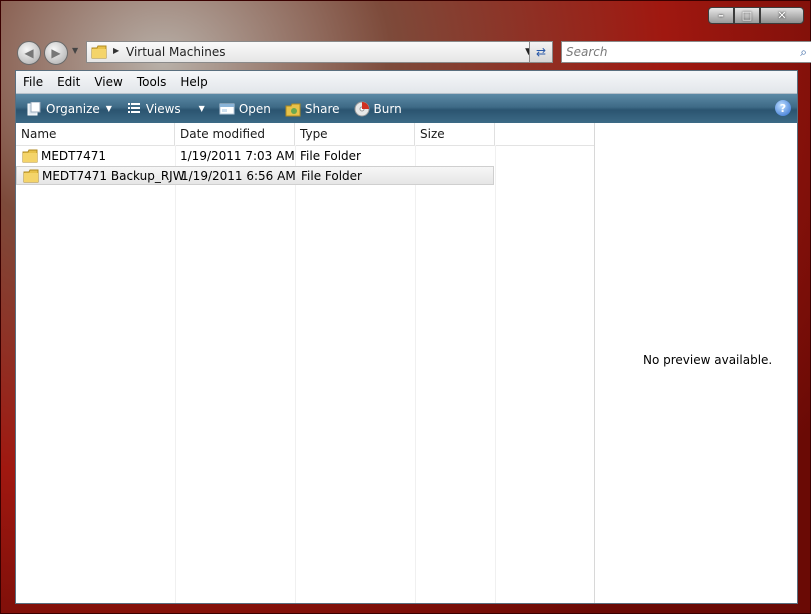 This screenshot has width=811, height=614. What do you see at coordinates (235, 134) in the screenshot?
I see `column-date-modified: Date modified` at bounding box center [235, 134].